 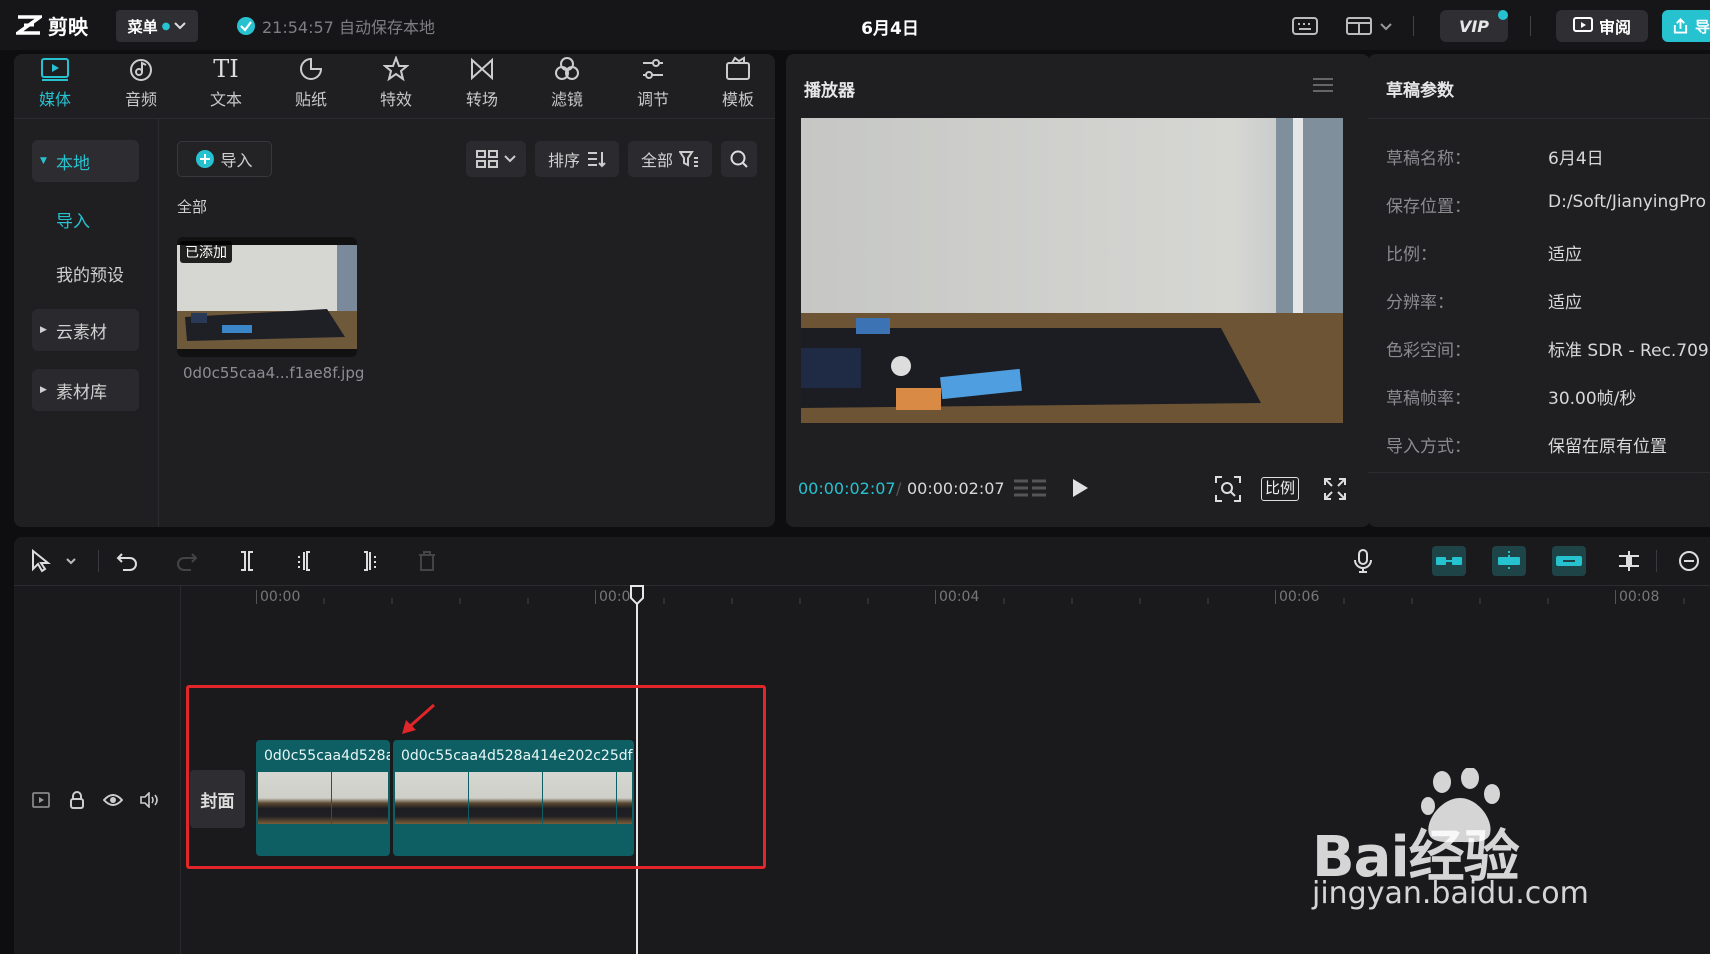 I want to click on import-label: 导入, so click(x=236, y=160).